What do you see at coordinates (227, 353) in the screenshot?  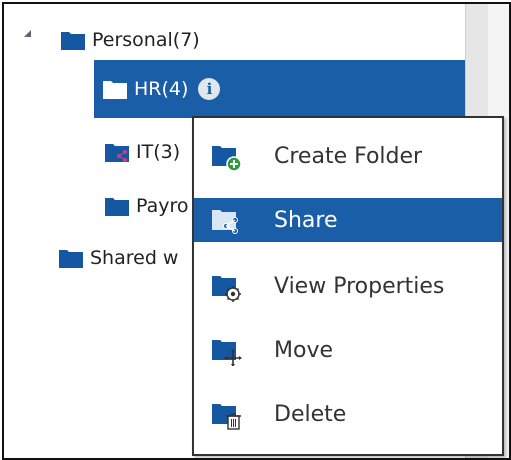 I see `folder-move-icon` at bounding box center [227, 353].